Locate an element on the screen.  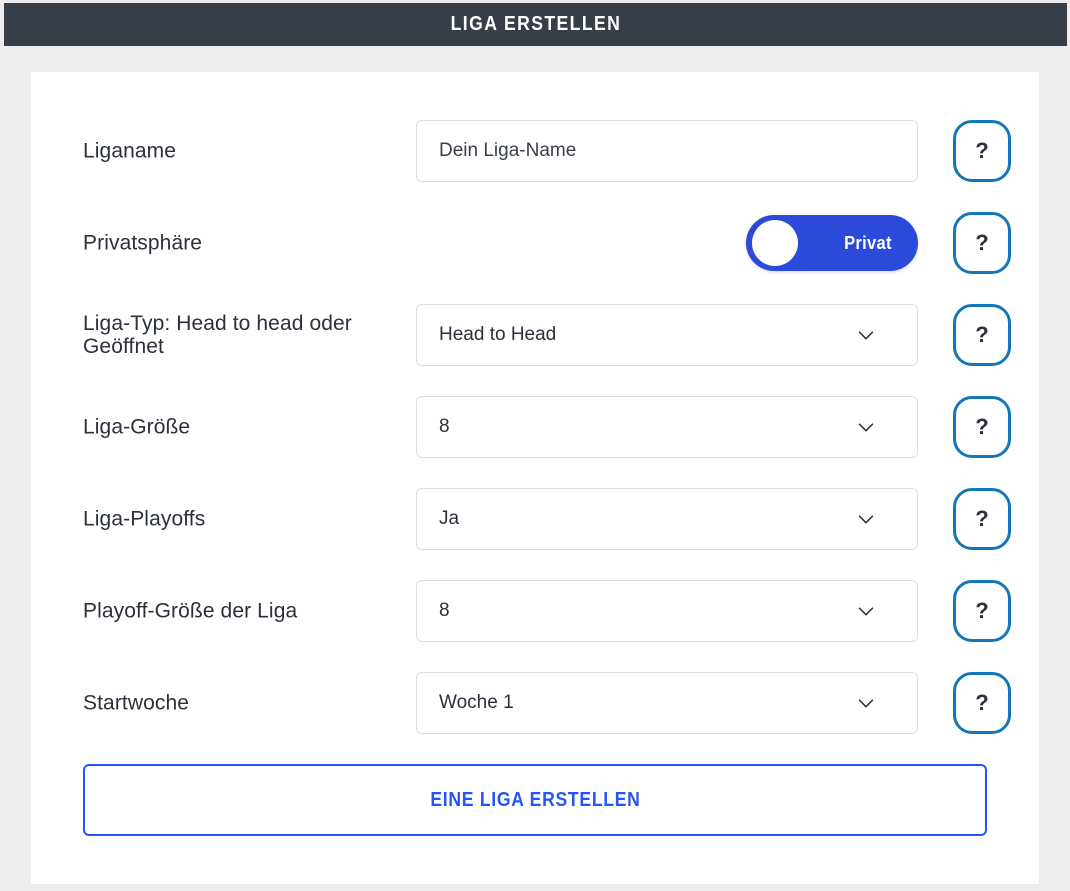
page-header: LIGA ERSTELLEN is located at coordinates (535, 24).